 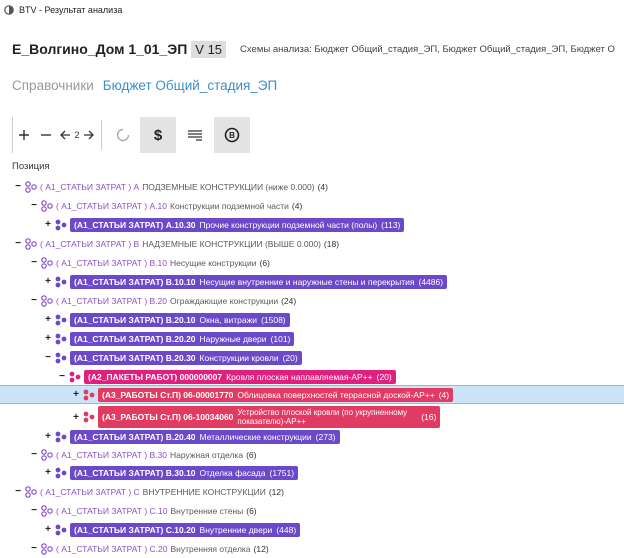 I want to click on budget-mode-button: B, so click(x=232, y=135).